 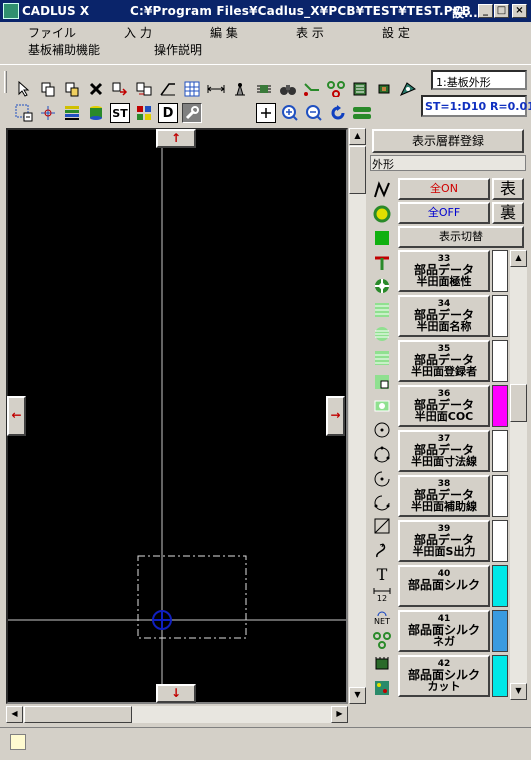 I want to click on hscroll-thumb, so click(x=78, y=714).